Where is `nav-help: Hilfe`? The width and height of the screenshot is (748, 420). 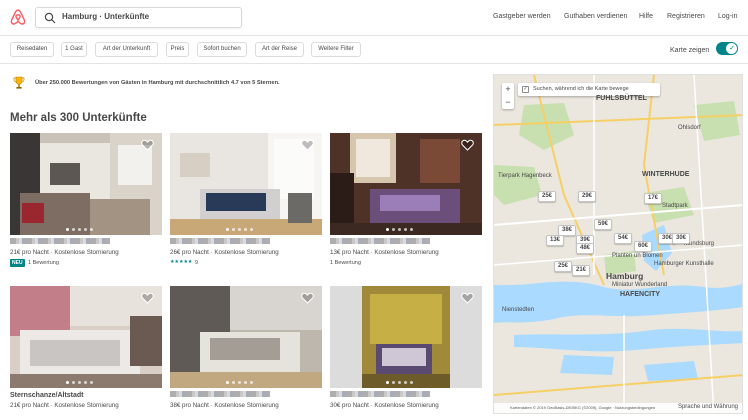
nav-help: Hilfe is located at coordinates (646, 16).